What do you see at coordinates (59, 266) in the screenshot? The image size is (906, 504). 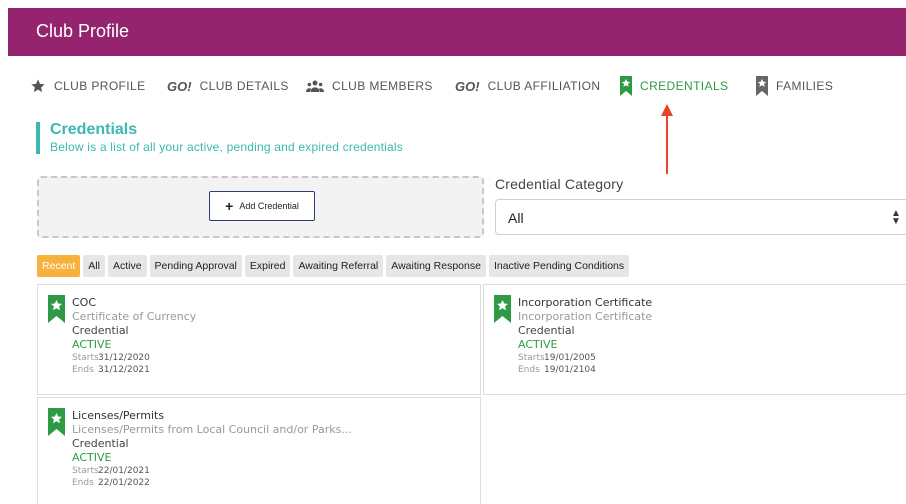 I see `filter-recent: Recent` at bounding box center [59, 266].